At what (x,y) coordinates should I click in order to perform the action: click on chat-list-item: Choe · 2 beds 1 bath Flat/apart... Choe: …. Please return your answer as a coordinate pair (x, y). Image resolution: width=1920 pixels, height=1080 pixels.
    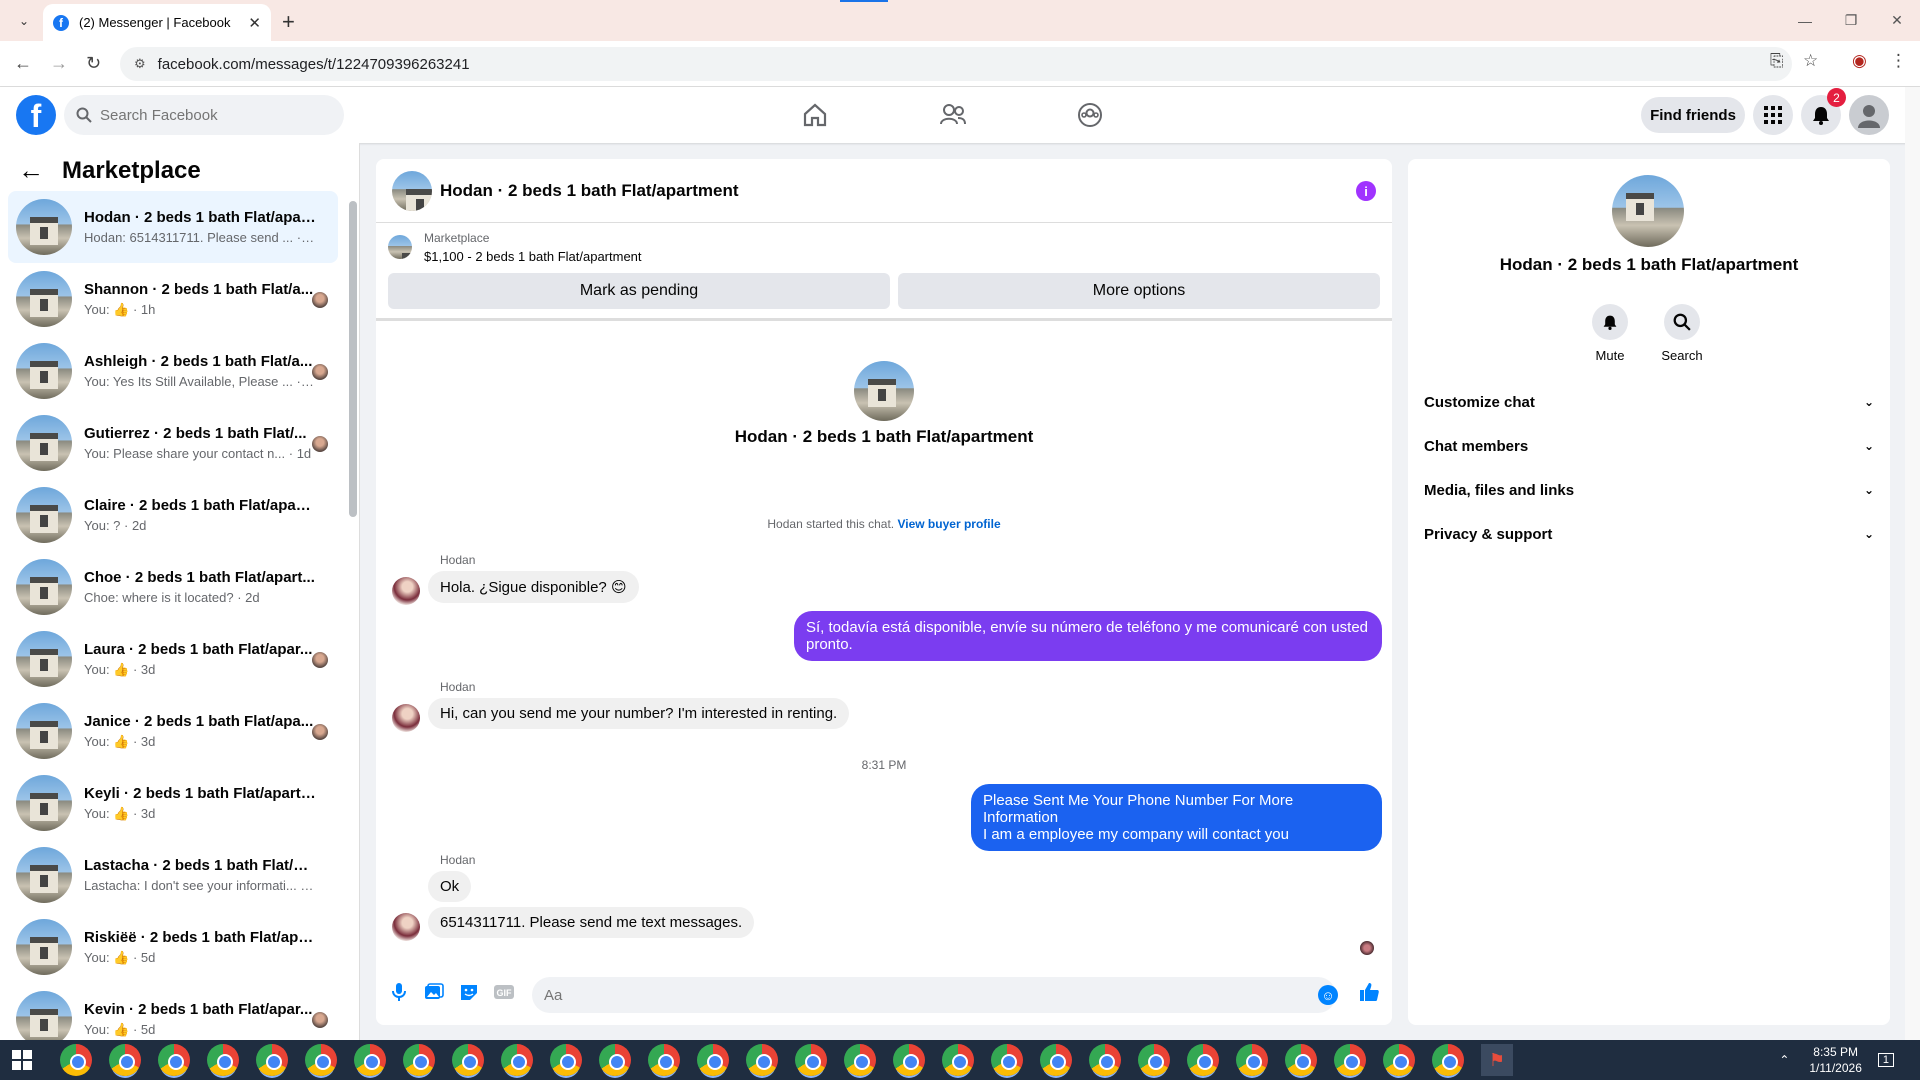
    Looking at the image, I should click on (173, 587).